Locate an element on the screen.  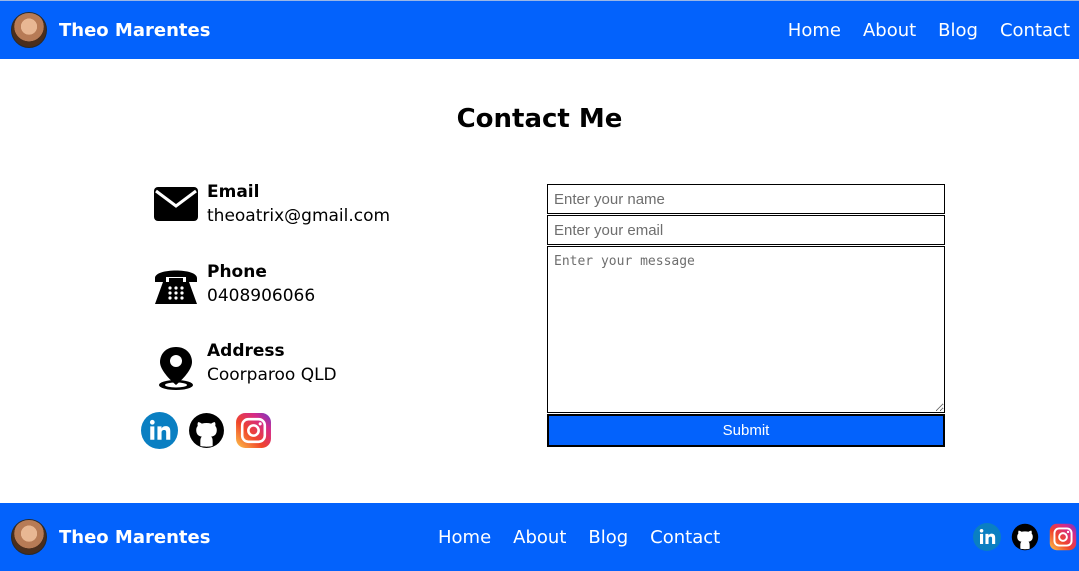
phone-label: Phone is located at coordinates (237, 272).